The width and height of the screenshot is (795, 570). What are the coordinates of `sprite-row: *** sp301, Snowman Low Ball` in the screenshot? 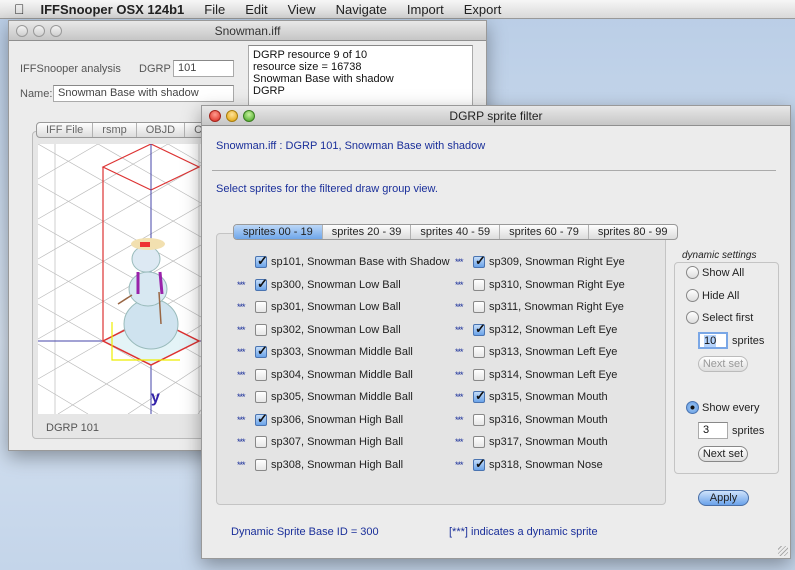 It's located at (319, 307).